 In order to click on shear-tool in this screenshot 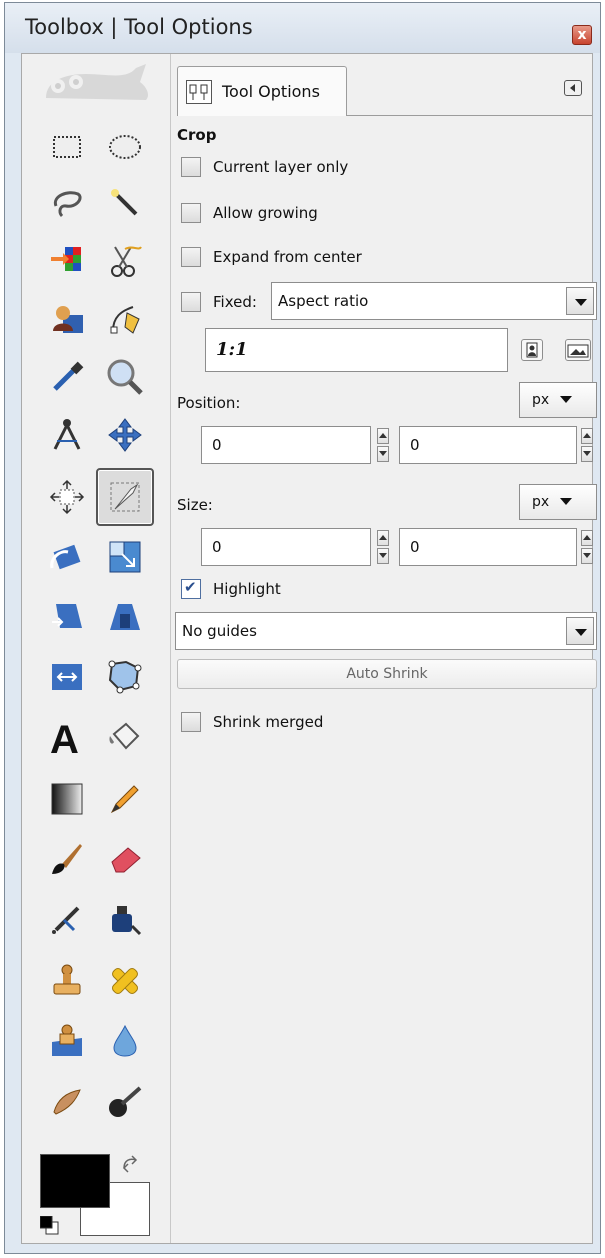, I will do `click(67, 617)`.